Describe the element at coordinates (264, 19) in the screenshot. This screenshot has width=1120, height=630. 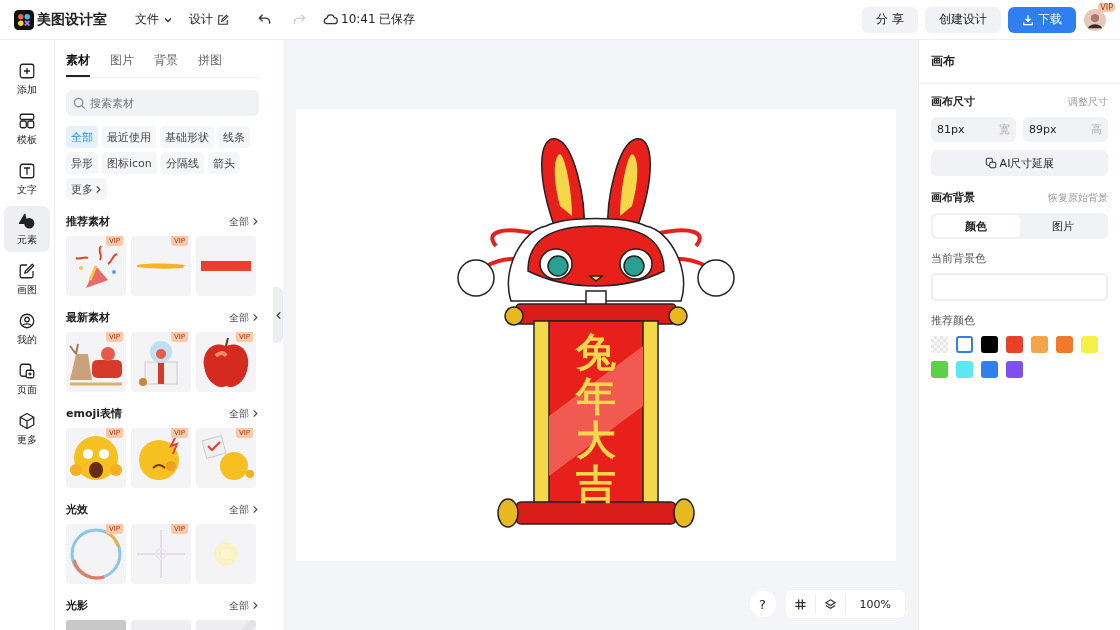
I see `undo-icon` at that location.